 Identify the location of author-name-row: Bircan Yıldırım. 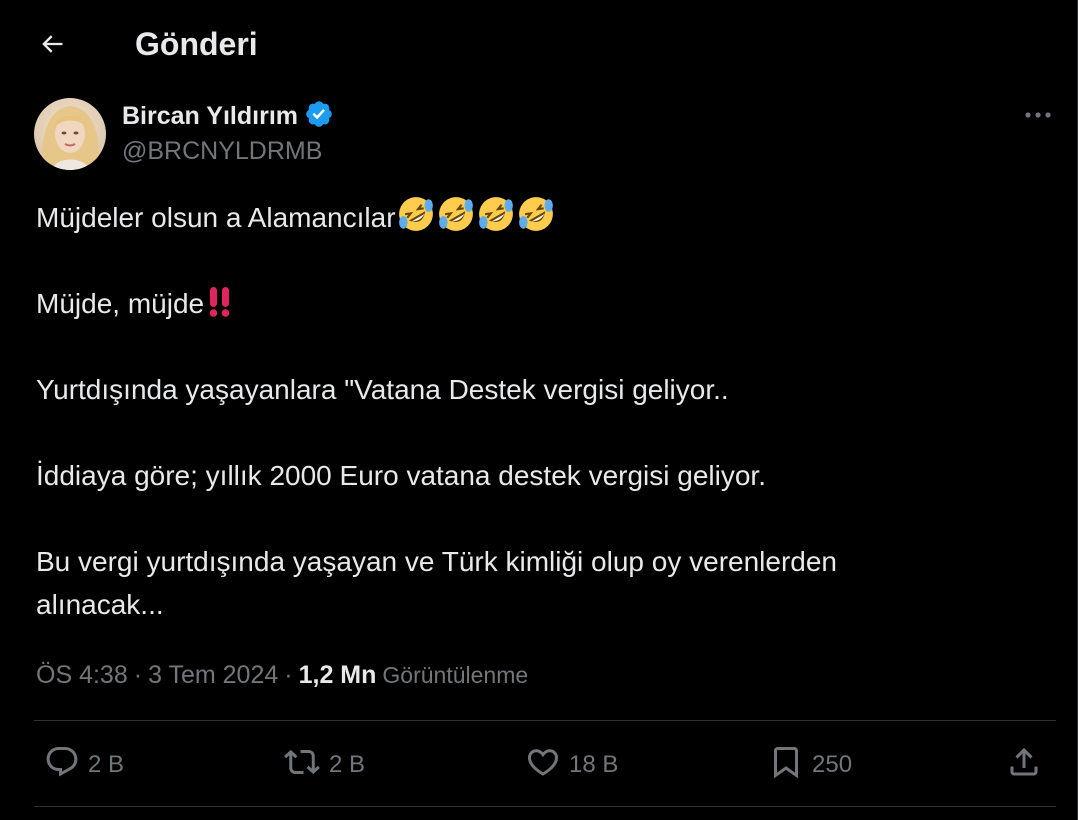
(228, 116).